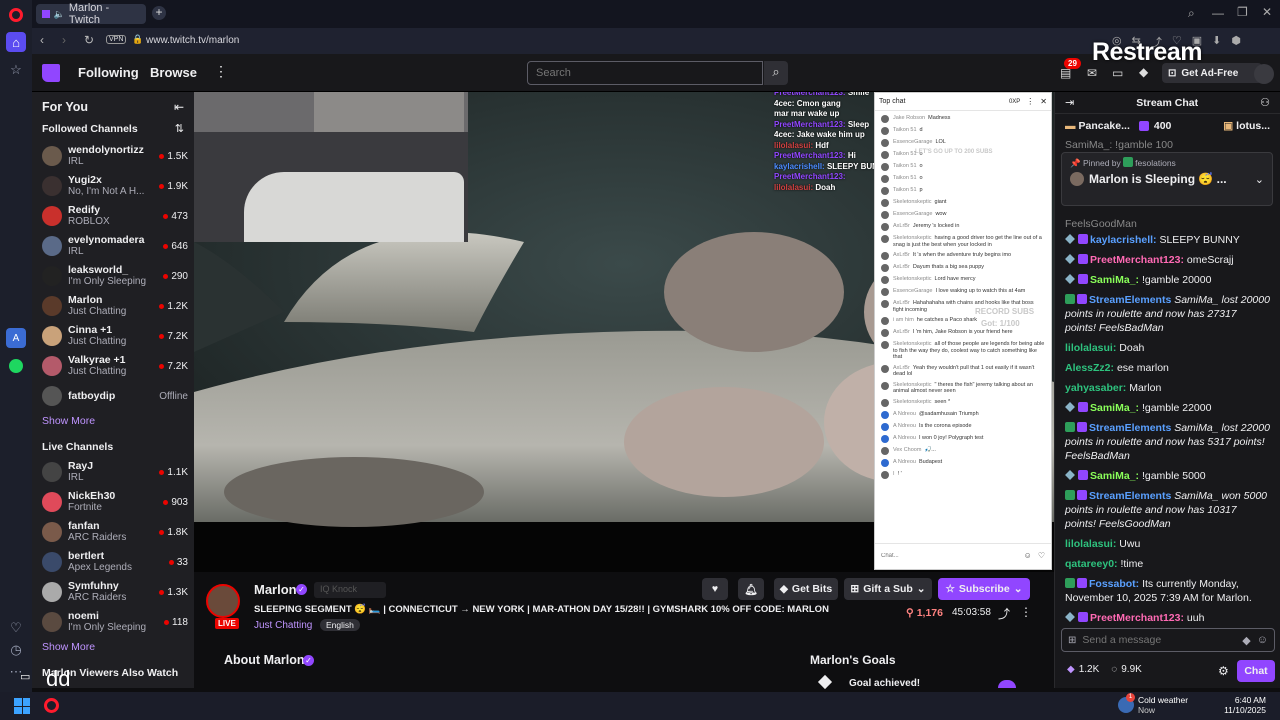  Describe the element at coordinates (22, 706) in the screenshot. I see `windows-start-icon` at that location.